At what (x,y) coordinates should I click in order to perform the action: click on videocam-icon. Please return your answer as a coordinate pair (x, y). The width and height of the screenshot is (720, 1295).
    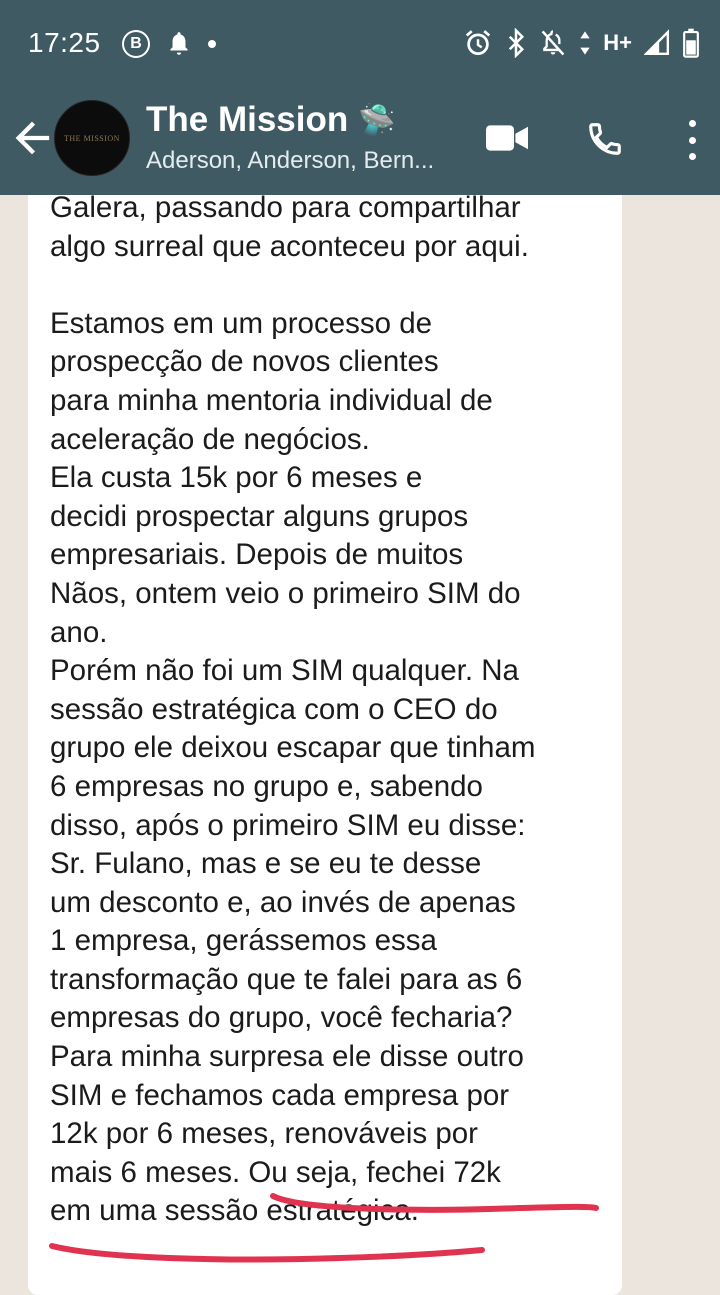
    Looking at the image, I should click on (507, 138).